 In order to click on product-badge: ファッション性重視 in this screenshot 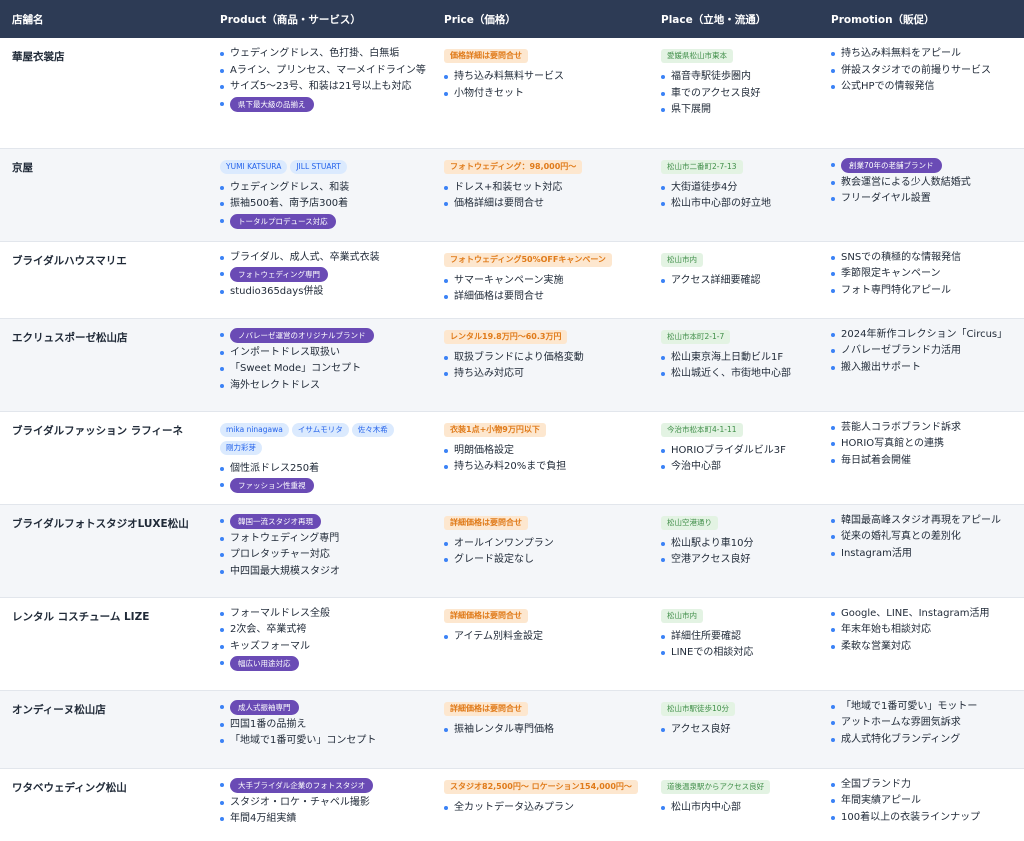, I will do `click(272, 485)`.